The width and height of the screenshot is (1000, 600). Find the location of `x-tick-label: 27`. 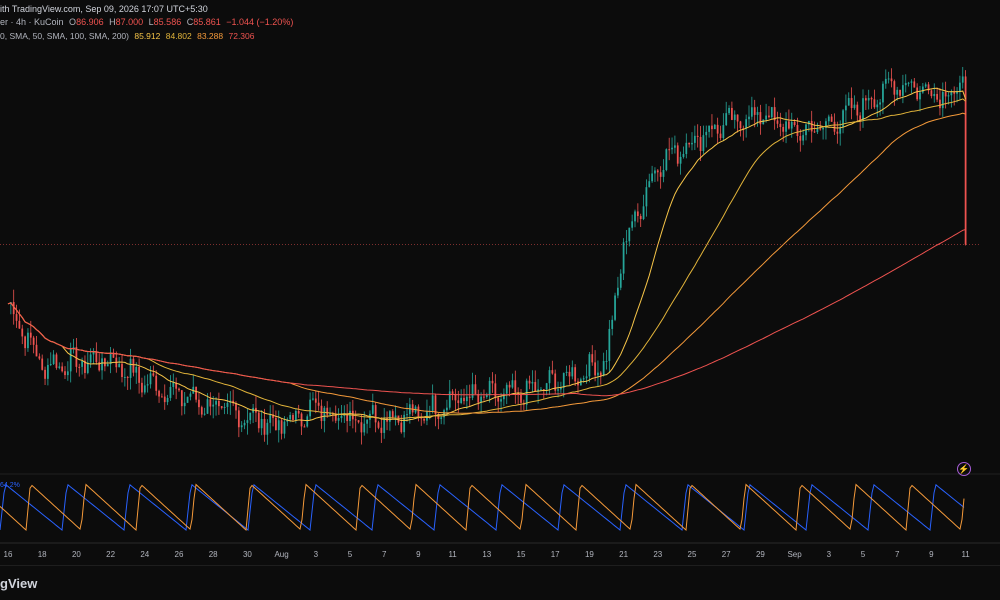

x-tick-label: 27 is located at coordinates (726, 554).